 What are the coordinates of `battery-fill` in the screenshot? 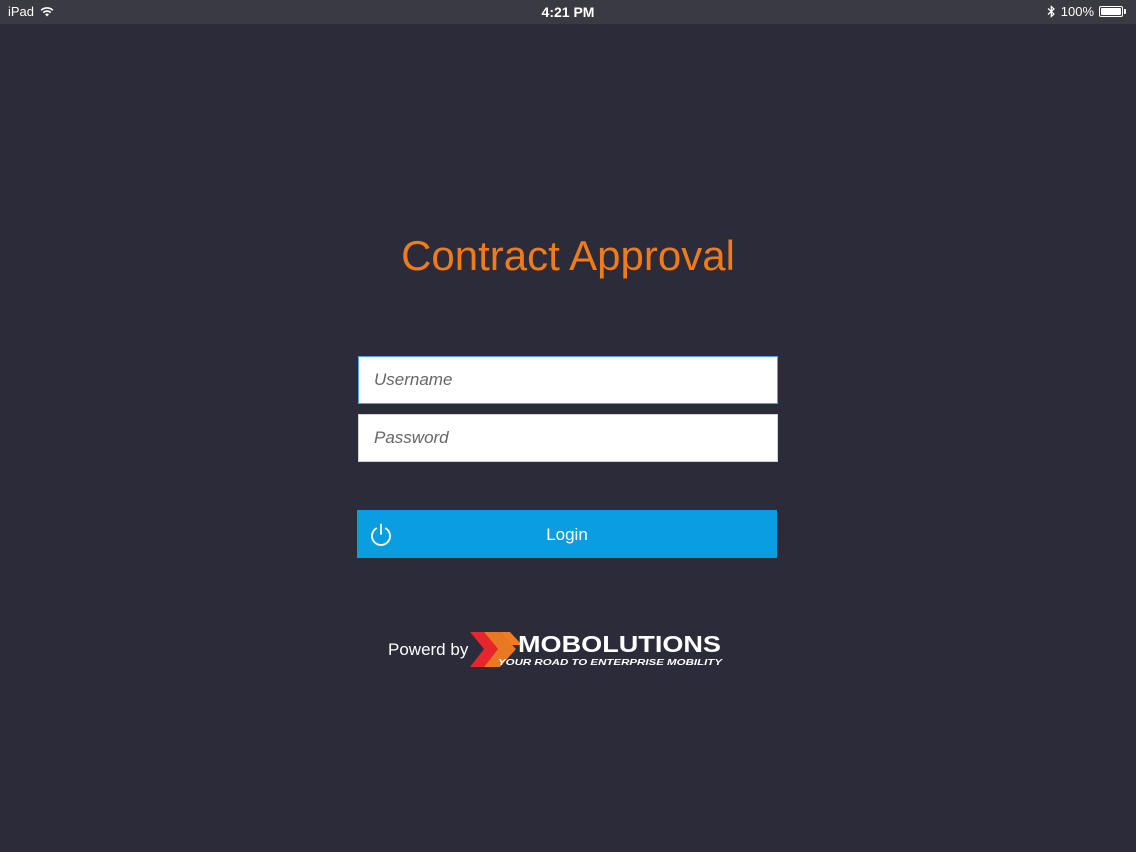 It's located at (1111, 11).